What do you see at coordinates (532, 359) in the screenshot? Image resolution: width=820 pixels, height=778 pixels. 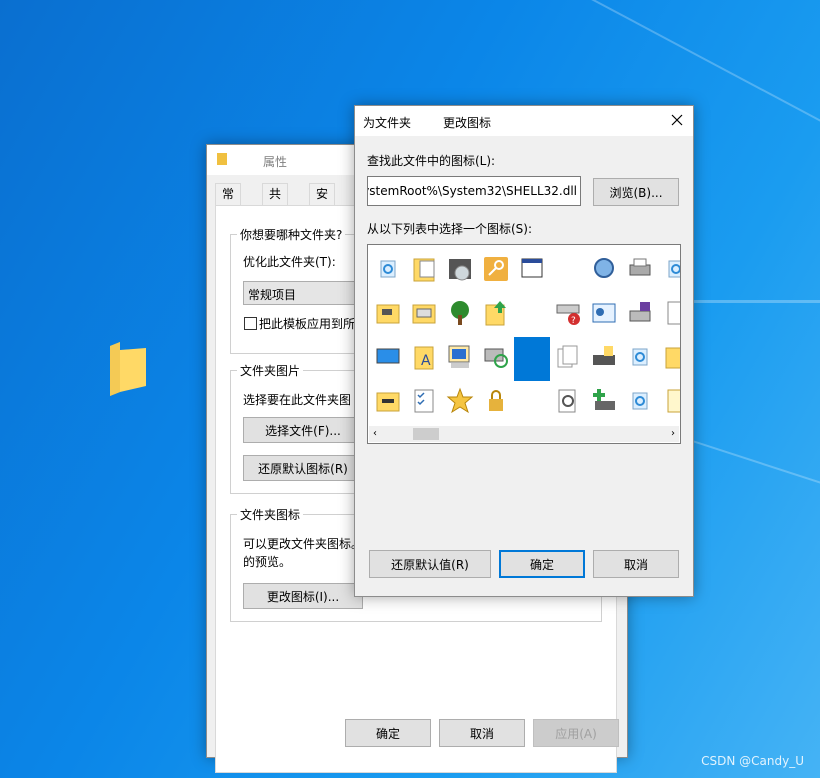 I see `selected-blank-icon` at bounding box center [532, 359].